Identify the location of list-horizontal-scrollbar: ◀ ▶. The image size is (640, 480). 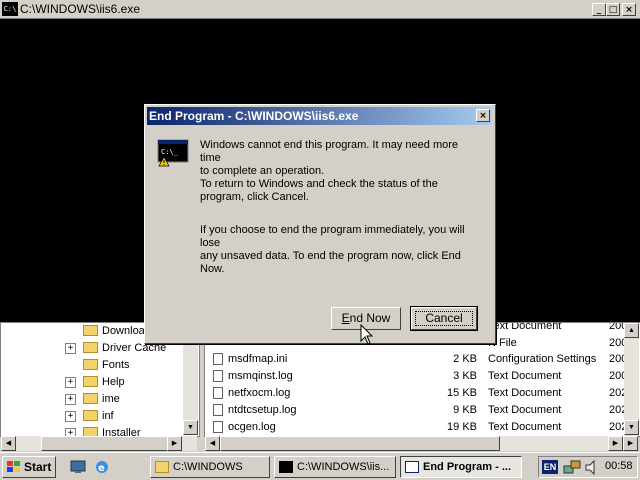
(414, 443).